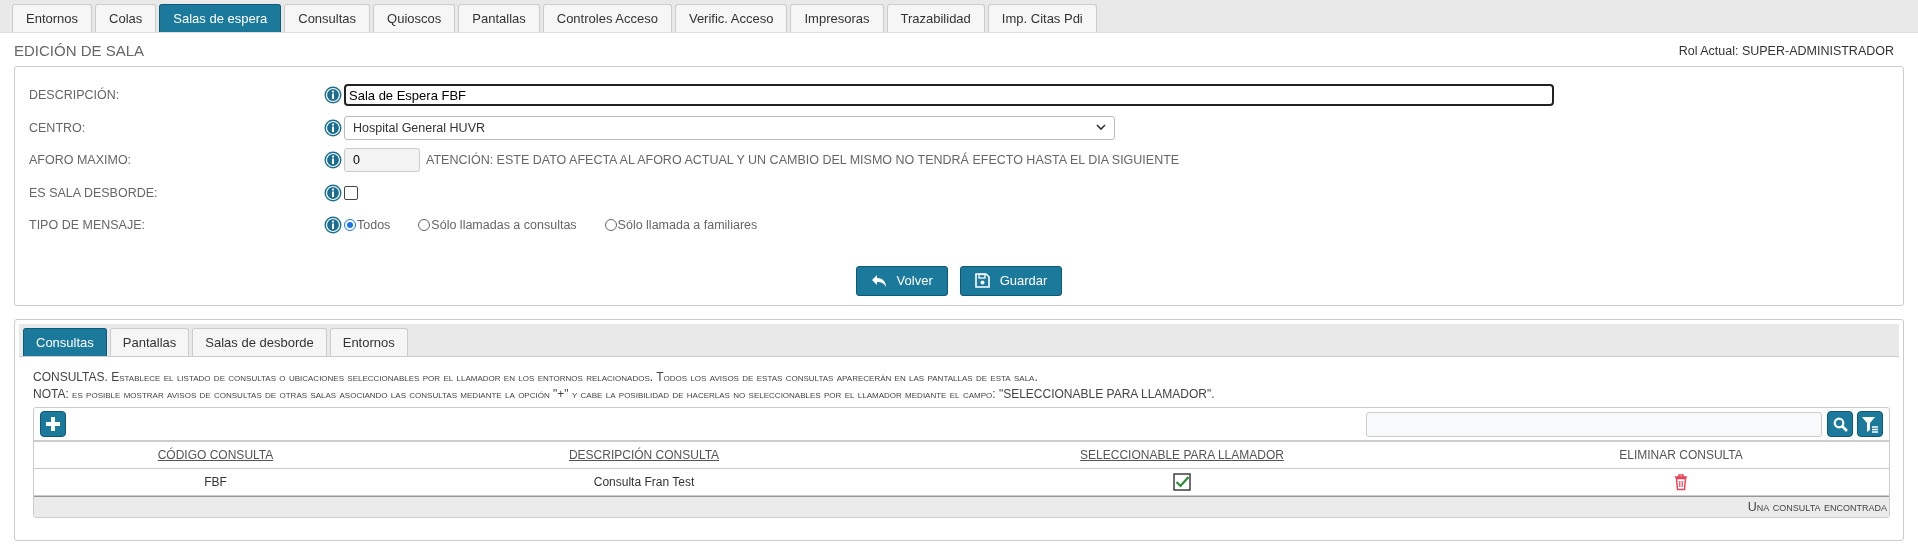 The width and height of the screenshot is (1918, 560). Describe the element at coordinates (1182, 482) in the screenshot. I see `checked-checkbox-icon` at that location.